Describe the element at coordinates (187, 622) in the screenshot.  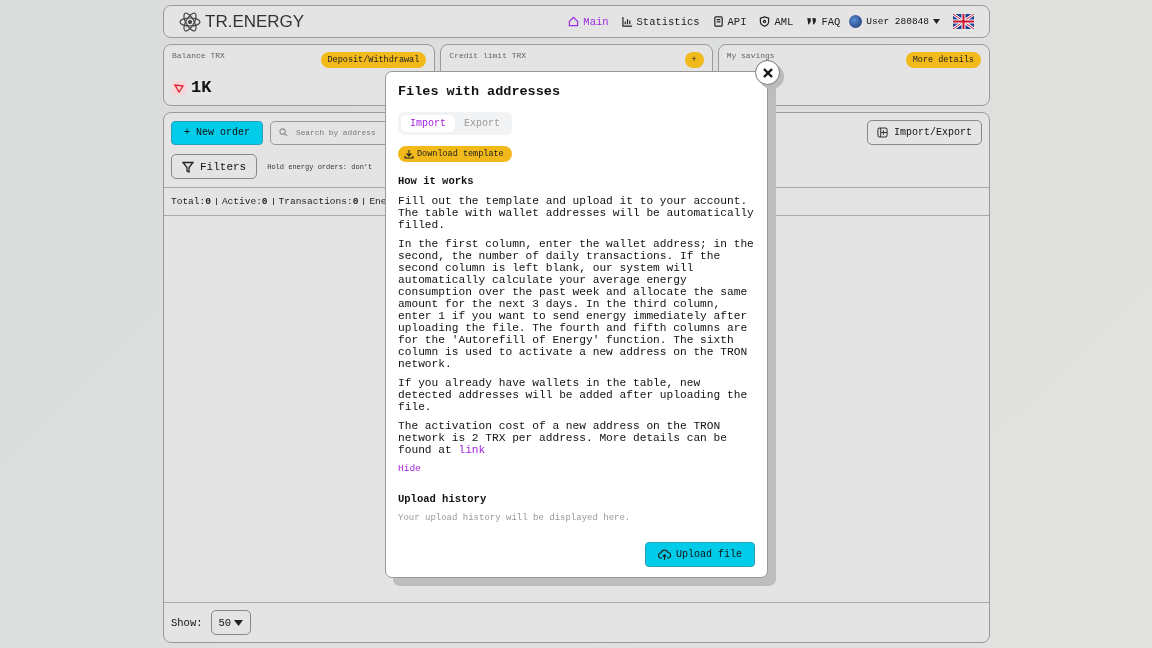
I see `show-label: Show:` at that location.